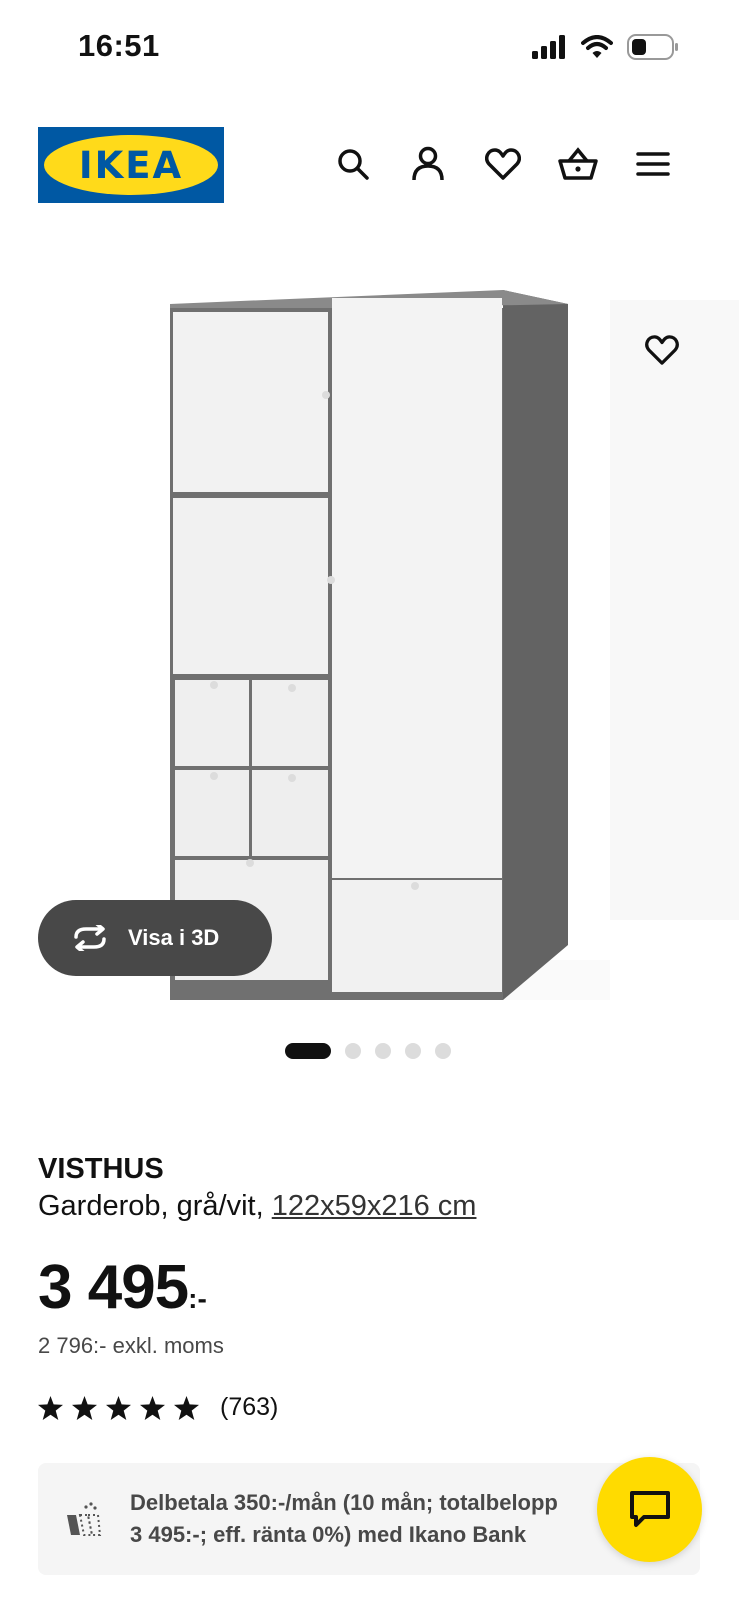 Image resolution: width=739 pixels, height=1600 pixels. Describe the element at coordinates (174, 937) in the screenshot. I see `view-3d-label: Visa i 3D` at that location.